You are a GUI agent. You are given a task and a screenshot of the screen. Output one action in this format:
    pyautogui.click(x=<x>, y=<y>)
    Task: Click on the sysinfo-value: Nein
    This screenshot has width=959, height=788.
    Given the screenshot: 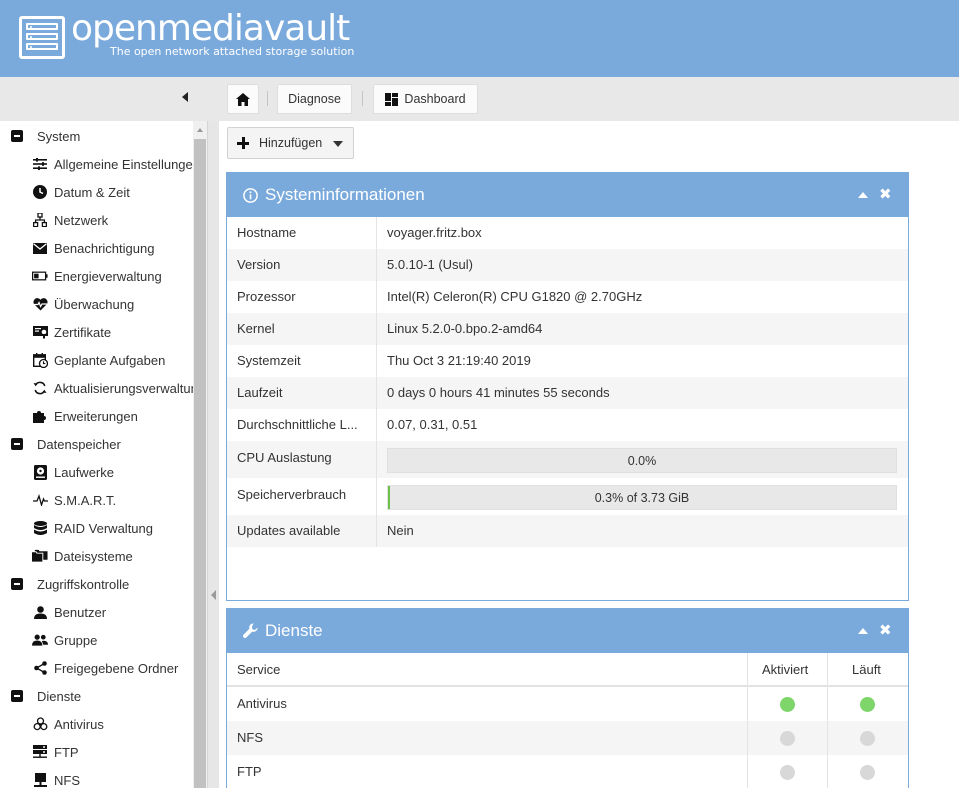 What is the action you would take?
    pyautogui.click(x=400, y=530)
    